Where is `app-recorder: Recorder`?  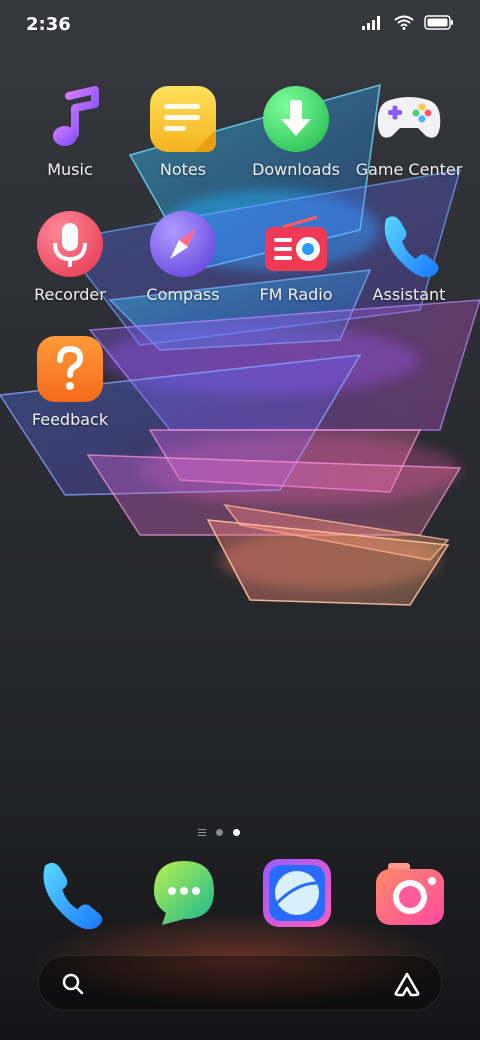 app-recorder: Recorder is located at coordinates (70, 257).